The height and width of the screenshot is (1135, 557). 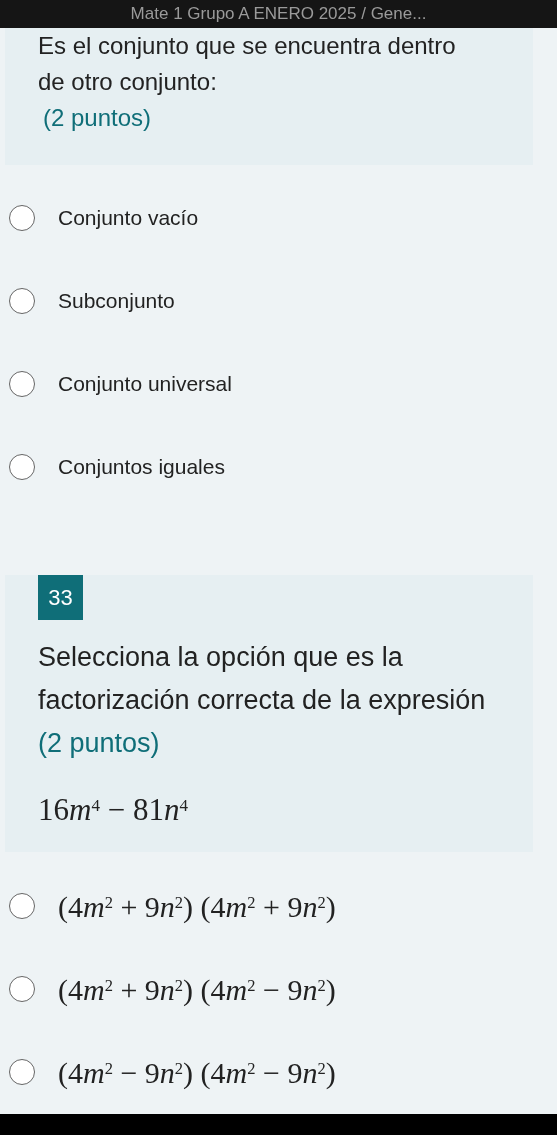 What do you see at coordinates (60, 597) in the screenshot?
I see `question-number-badge: 33` at bounding box center [60, 597].